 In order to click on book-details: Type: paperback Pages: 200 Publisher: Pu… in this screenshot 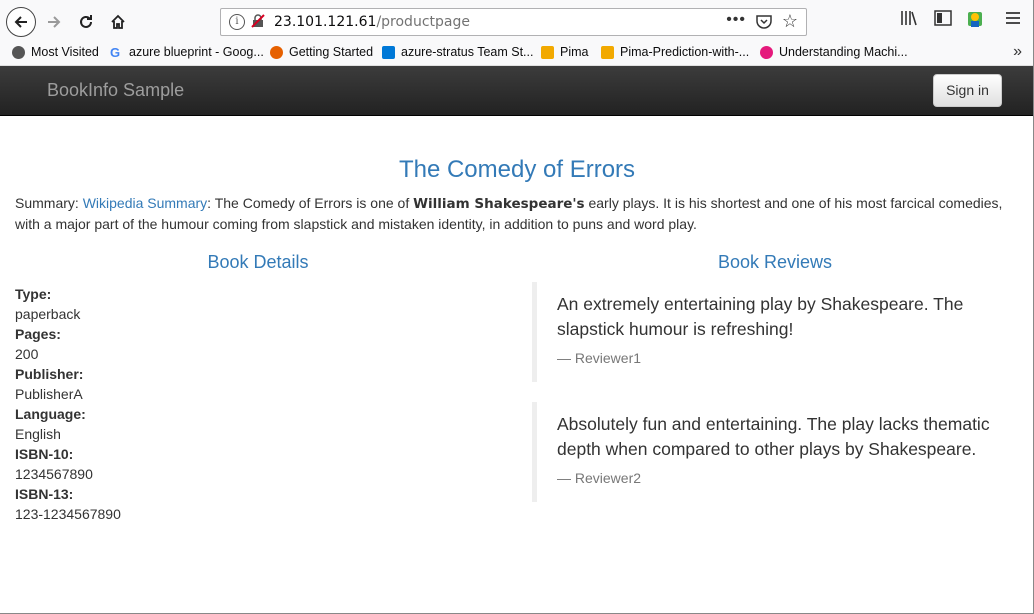, I will do `click(68, 404)`.